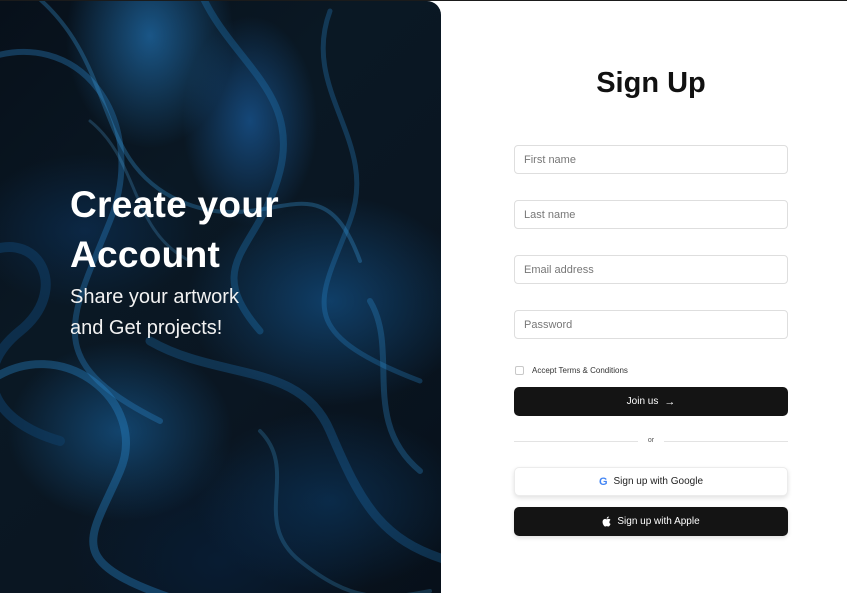 This screenshot has height=593, width=847. What do you see at coordinates (146, 328) in the screenshot?
I see `hero-subtitle-line: and Get projects!` at bounding box center [146, 328].